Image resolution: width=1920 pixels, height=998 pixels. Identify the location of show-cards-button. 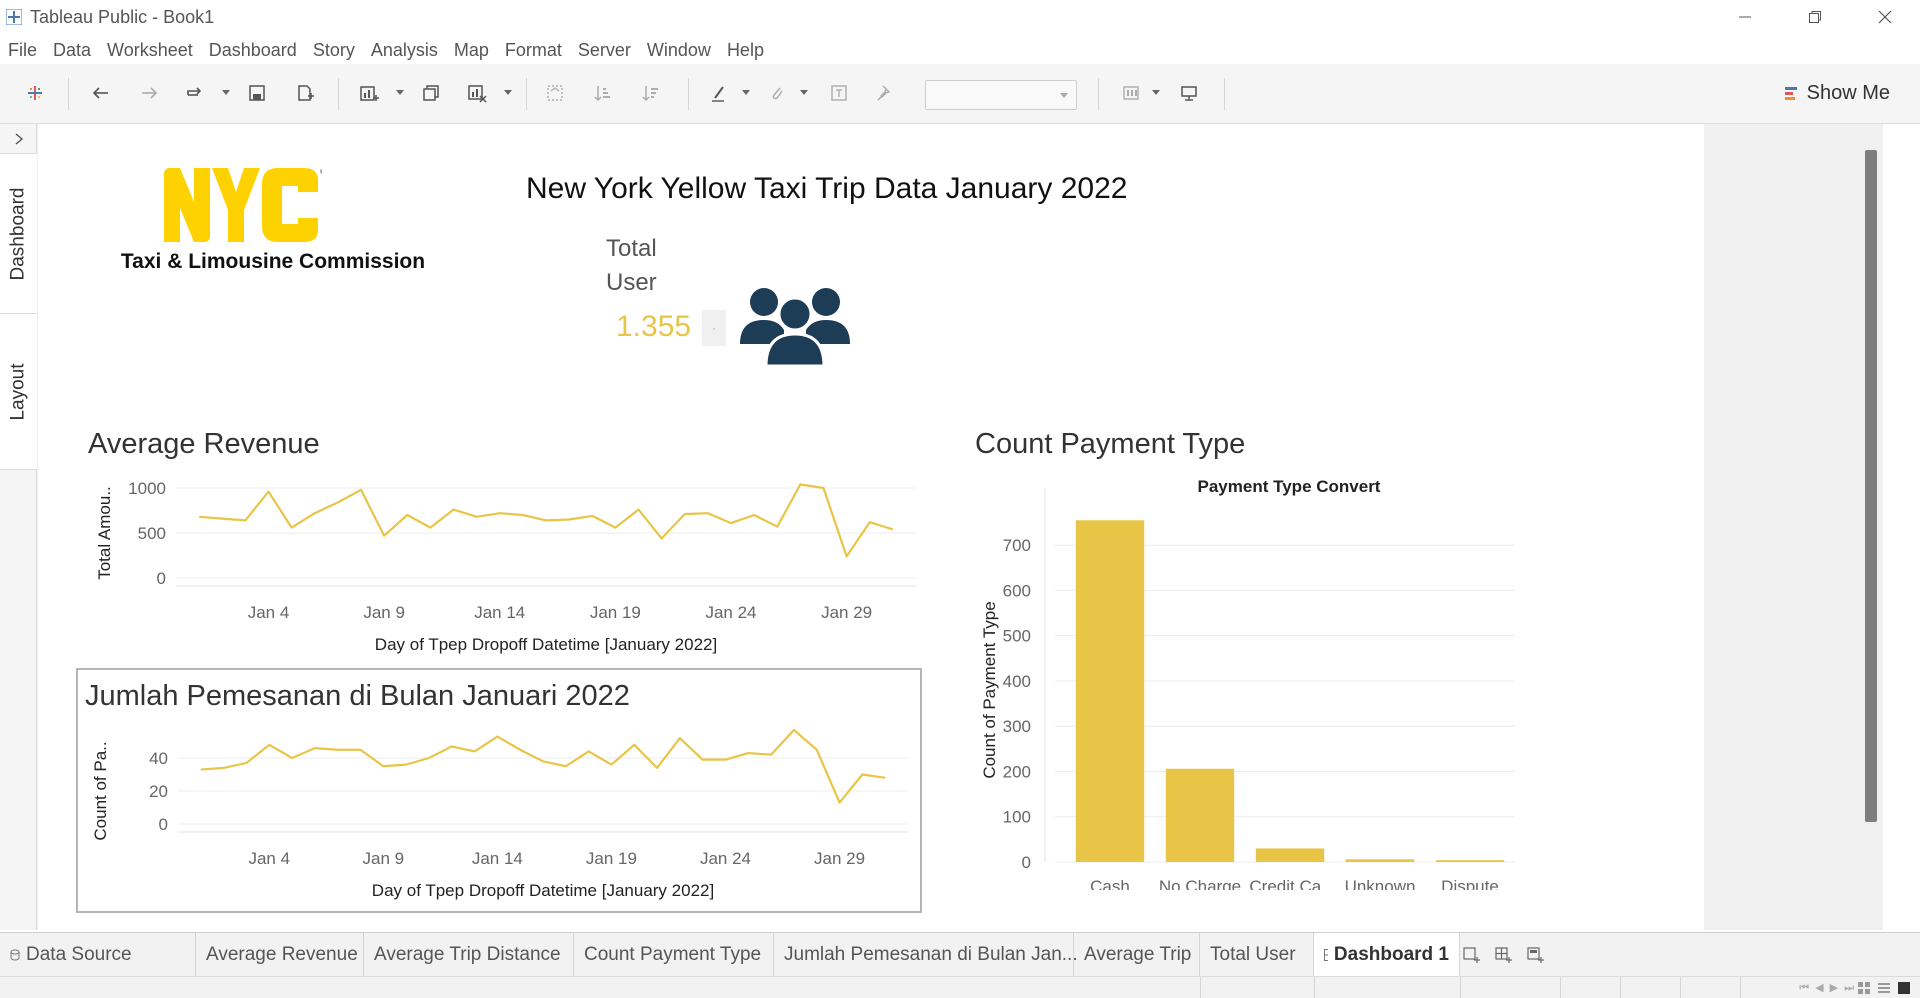
(1131, 93).